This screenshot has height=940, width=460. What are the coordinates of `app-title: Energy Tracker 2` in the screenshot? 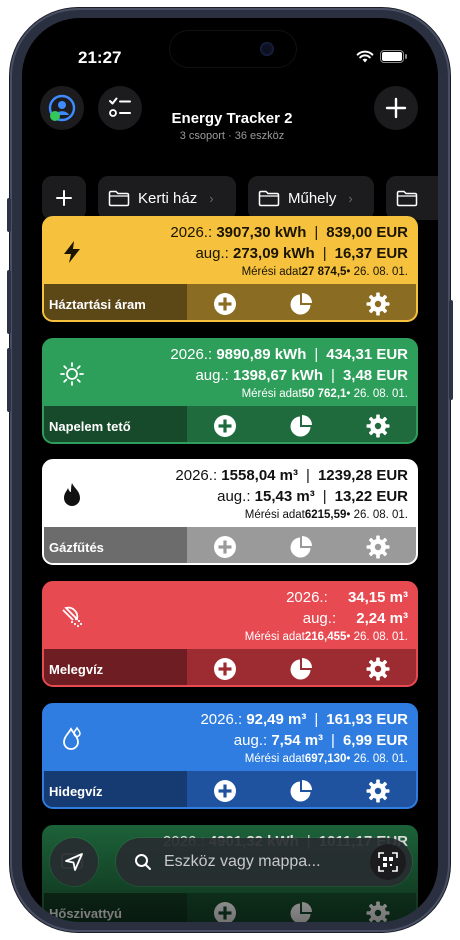 It's located at (232, 118).